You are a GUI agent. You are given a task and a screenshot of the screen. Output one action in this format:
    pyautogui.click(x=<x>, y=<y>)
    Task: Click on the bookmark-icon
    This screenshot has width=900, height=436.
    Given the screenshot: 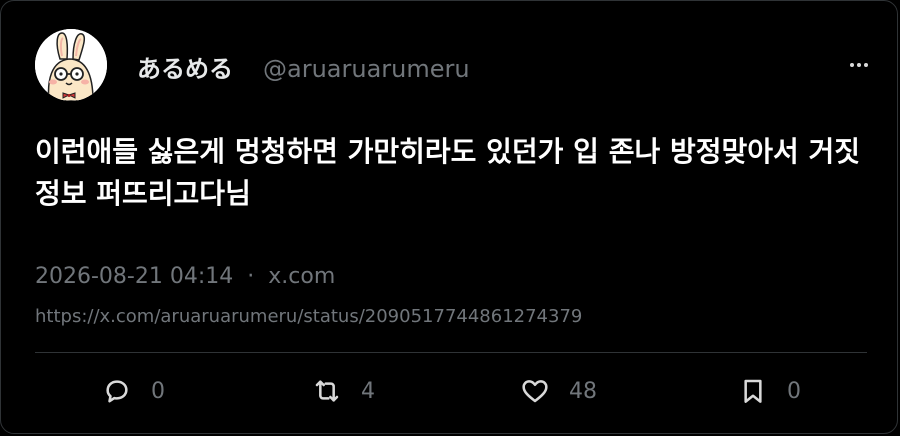 What is the action you would take?
    pyautogui.click(x=753, y=391)
    